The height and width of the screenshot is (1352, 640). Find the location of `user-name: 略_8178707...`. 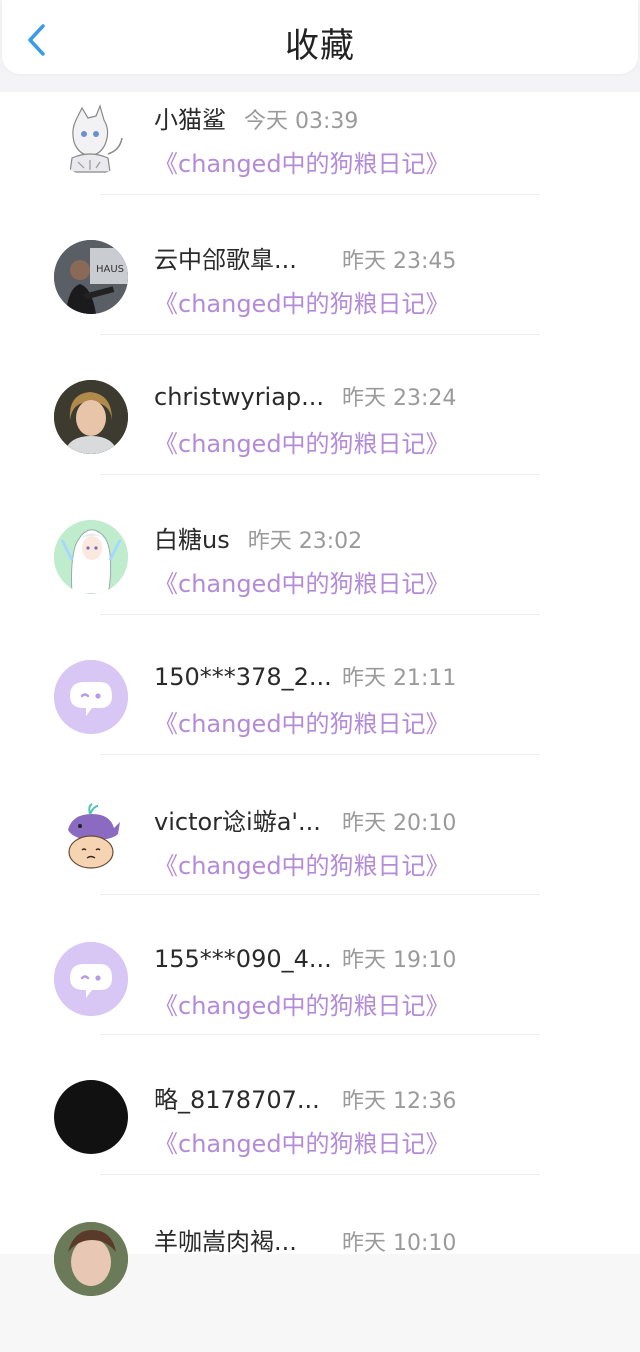

user-name: 略_8178707... is located at coordinates (239, 1097).